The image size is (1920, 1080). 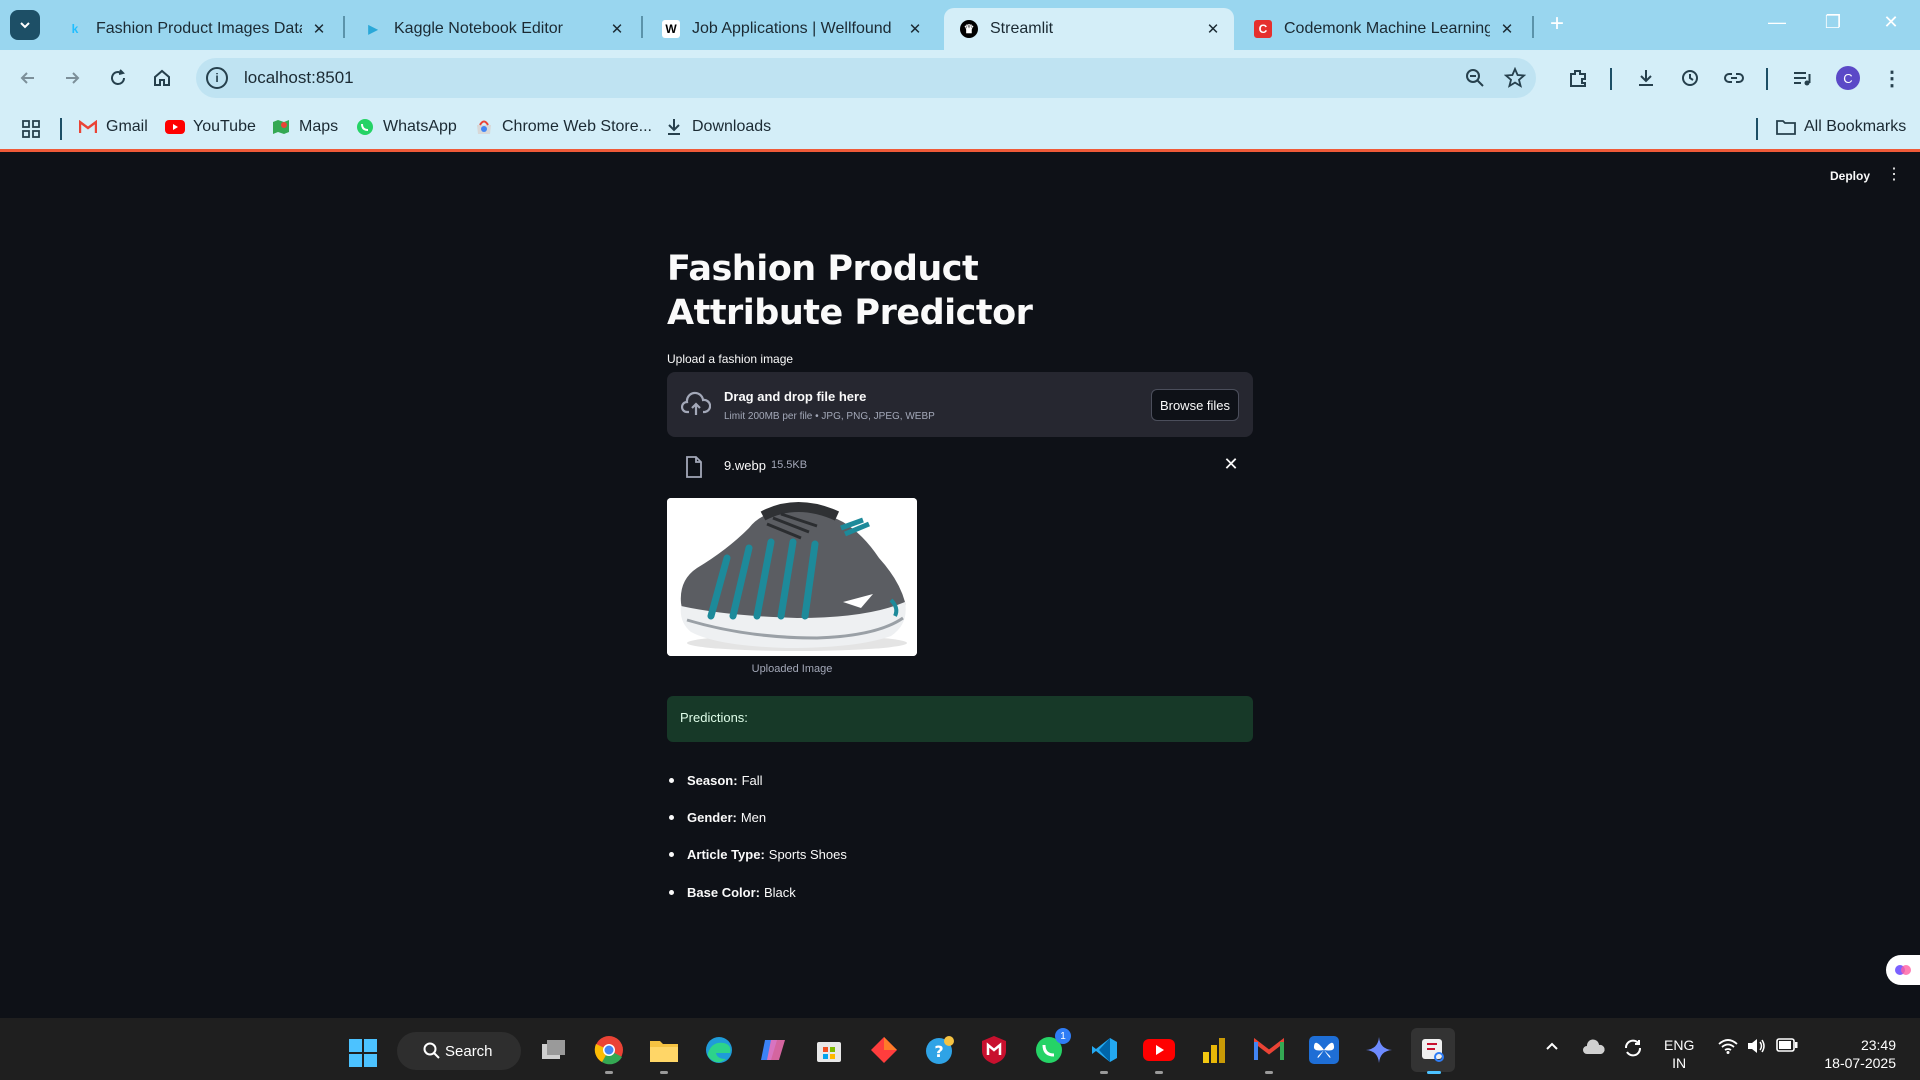 I want to click on media-controls-icon, so click(x=1802, y=78).